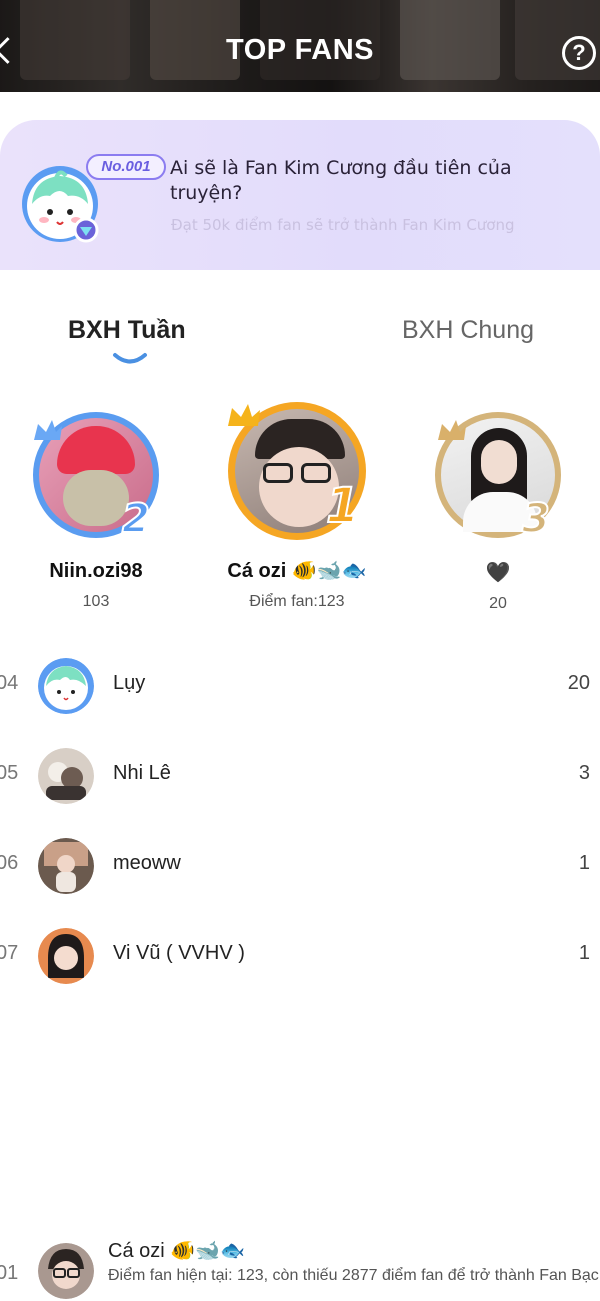 This screenshot has height=1301, width=600. What do you see at coordinates (297, 601) in the screenshot?
I see `podium-score: Điểm fan:123` at bounding box center [297, 601].